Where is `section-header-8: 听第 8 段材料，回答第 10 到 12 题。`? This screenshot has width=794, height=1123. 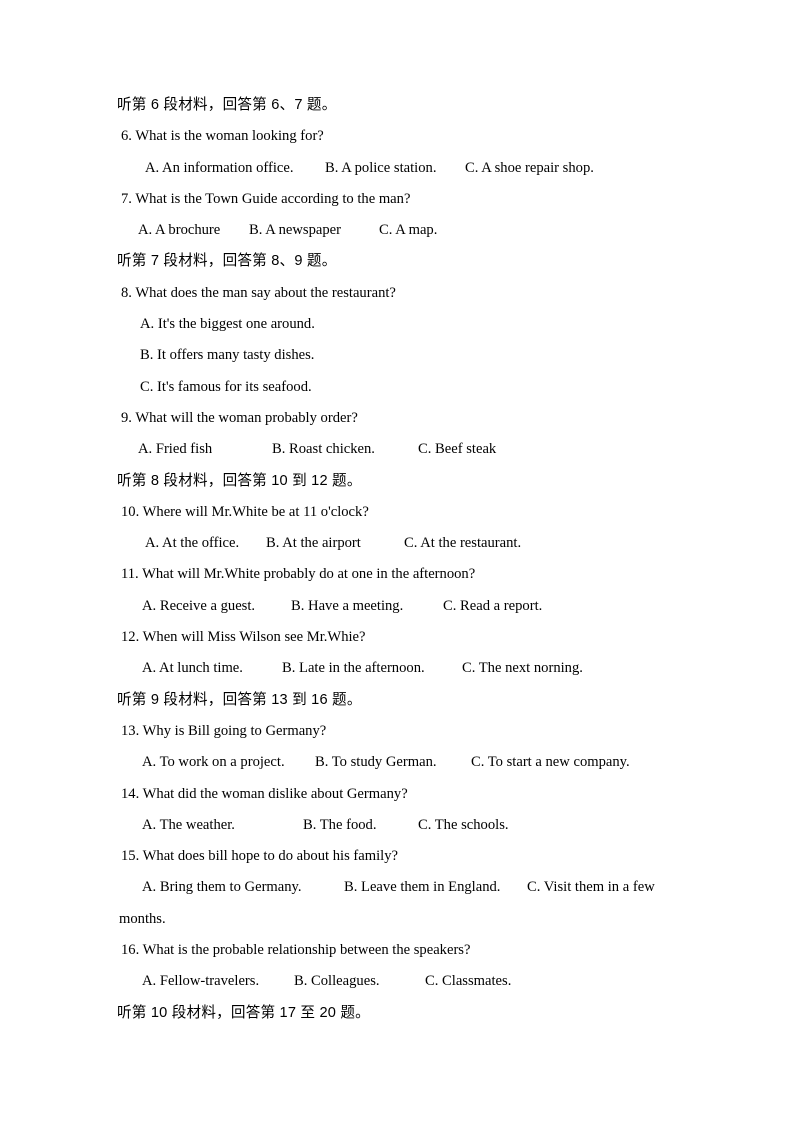
section-header-8: 听第 8 段材料，回答第 10 到 12 题。 is located at coordinates (239, 480).